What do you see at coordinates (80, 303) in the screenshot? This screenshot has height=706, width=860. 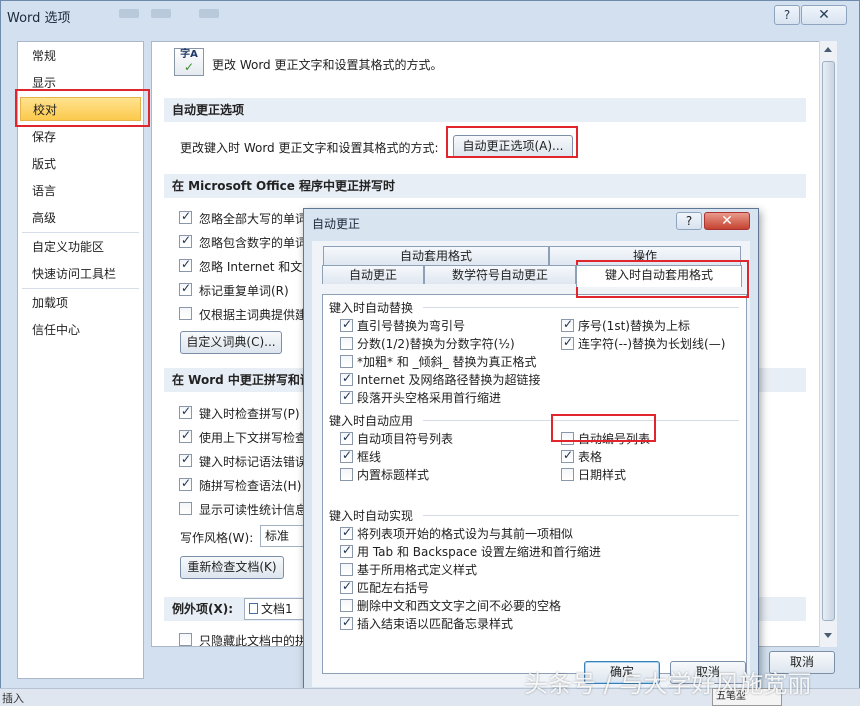 I see `sidebar-item-addins: 加载项` at bounding box center [80, 303].